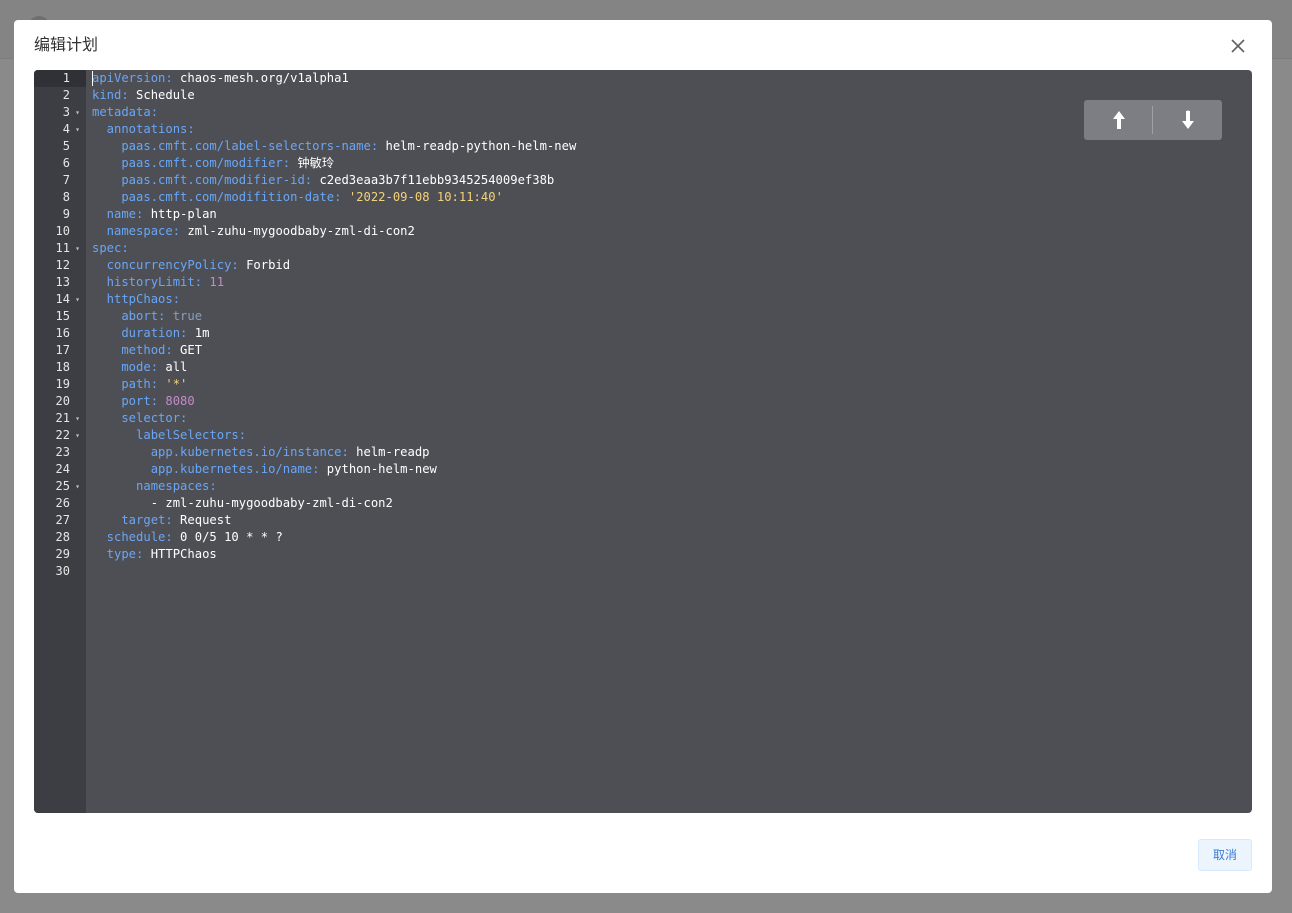 The width and height of the screenshot is (1292, 913). What do you see at coordinates (422, 197) in the screenshot?
I see `yaml-value: '2022-09-08 10:11:40'` at bounding box center [422, 197].